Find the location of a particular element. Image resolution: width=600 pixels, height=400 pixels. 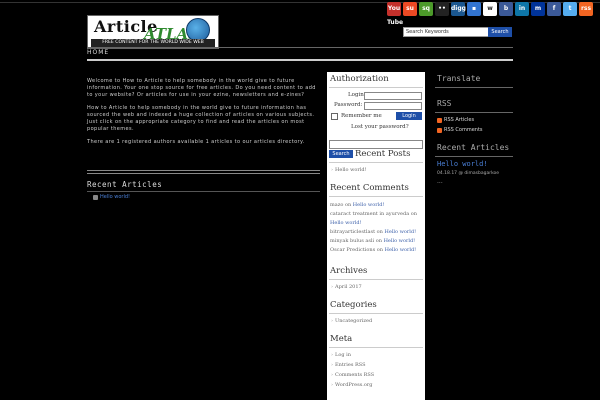

categories-heading: Categories is located at coordinates (353, 305).